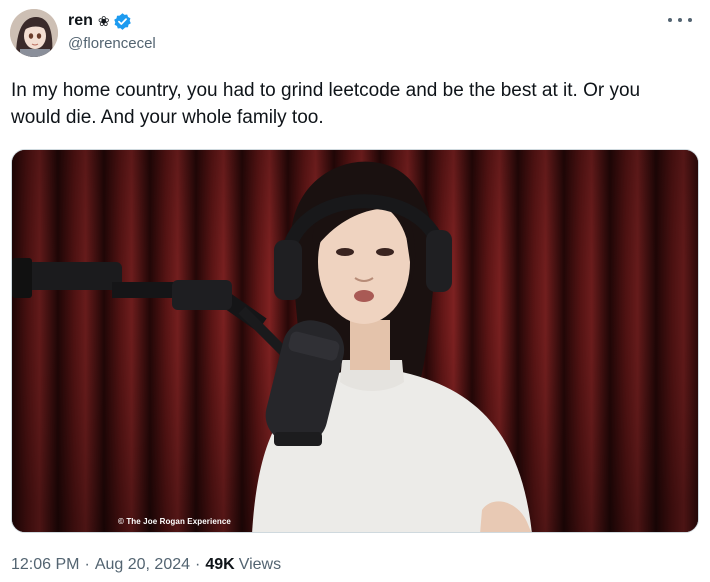 The height and width of the screenshot is (582, 710). Describe the element at coordinates (80, 21) in the screenshot. I see `display-name: ren` at that location.